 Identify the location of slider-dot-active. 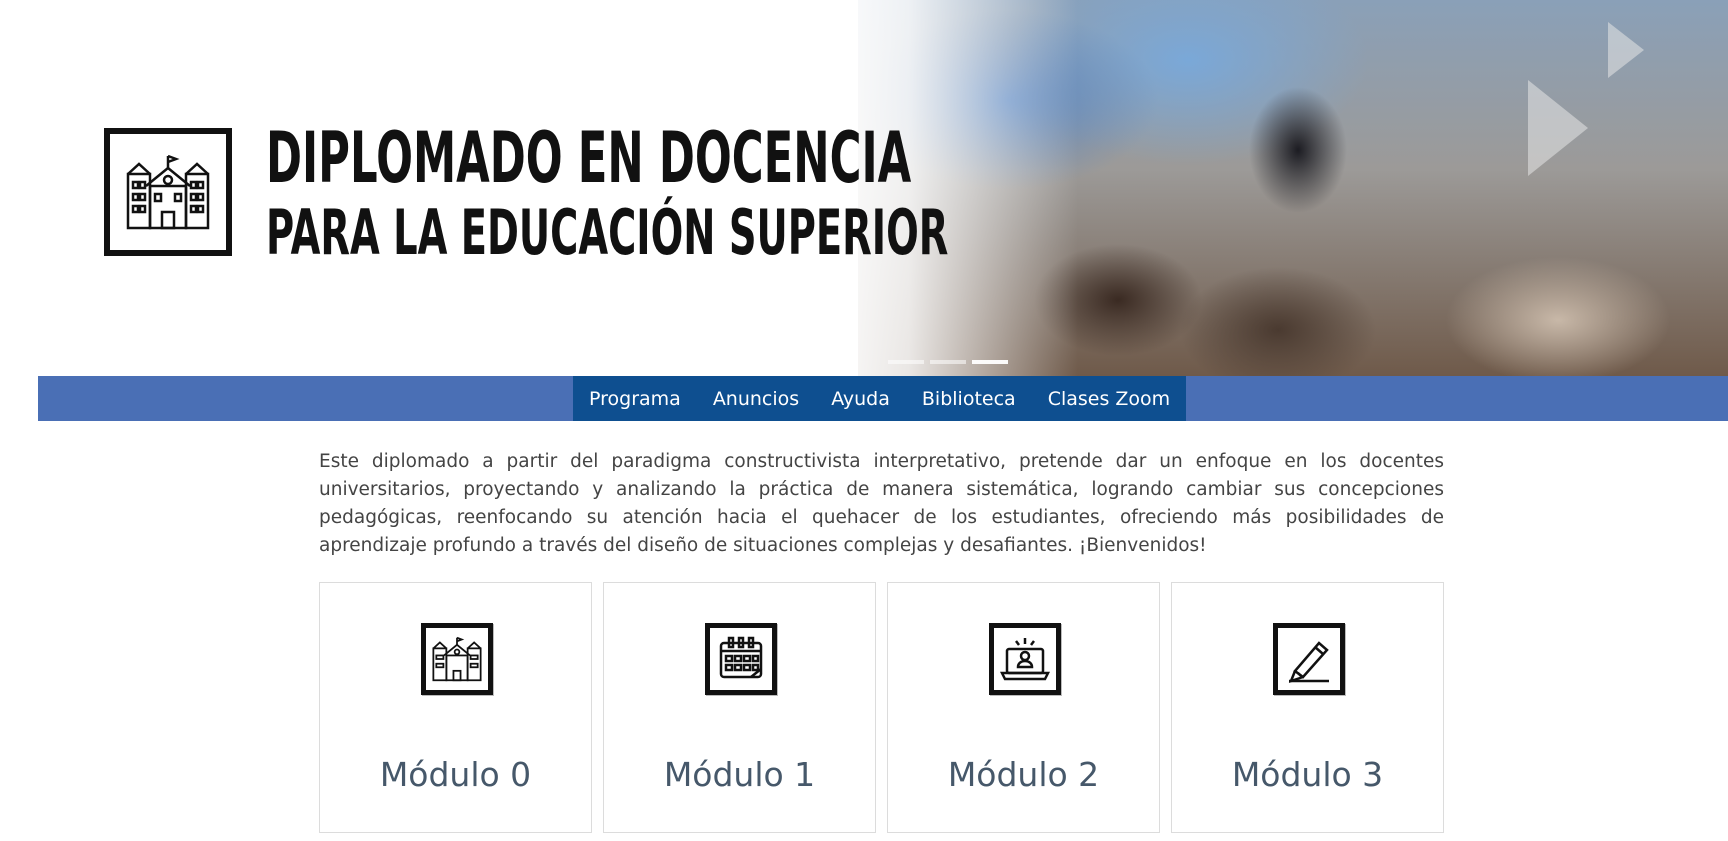
(990, 362).